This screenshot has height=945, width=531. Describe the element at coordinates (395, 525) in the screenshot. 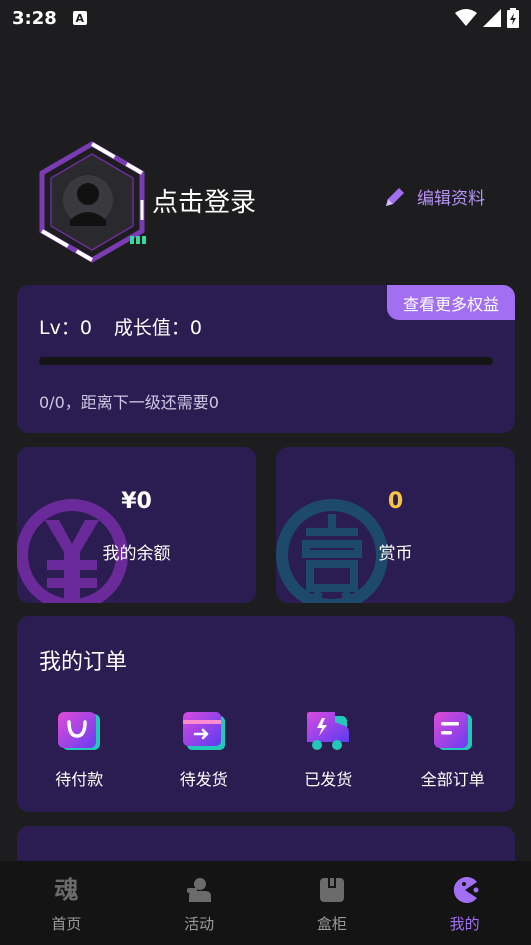

I see `coins-card: 0 赏币` at that location.